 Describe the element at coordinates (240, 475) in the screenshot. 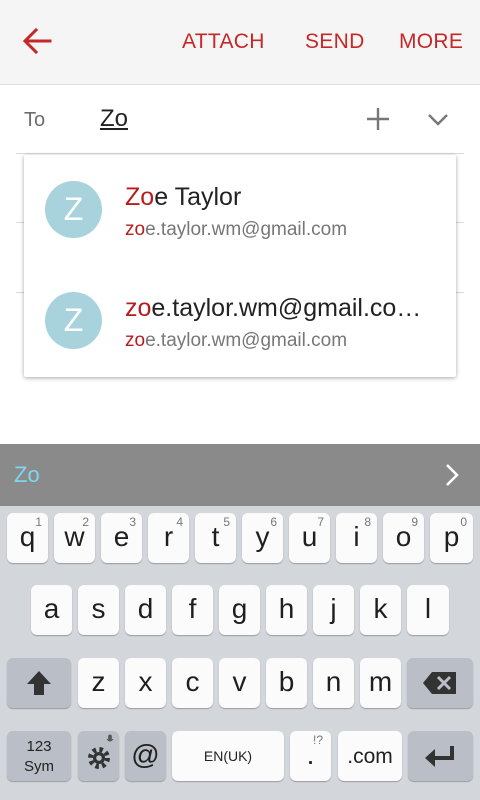

I see `predictive-text-bar: Zo` at that location.